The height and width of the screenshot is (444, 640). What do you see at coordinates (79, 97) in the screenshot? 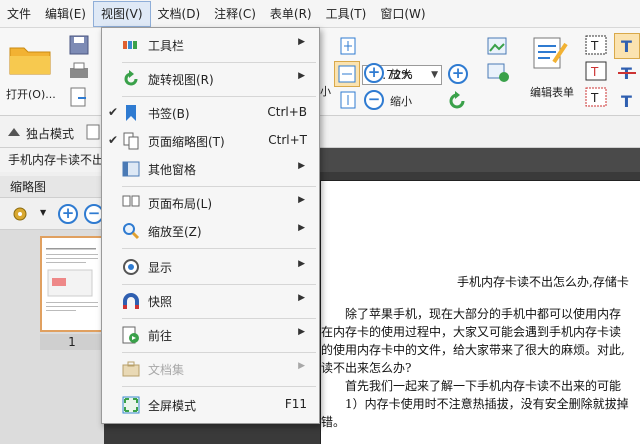
I see `export-icon` at bounding box center [79, 97].